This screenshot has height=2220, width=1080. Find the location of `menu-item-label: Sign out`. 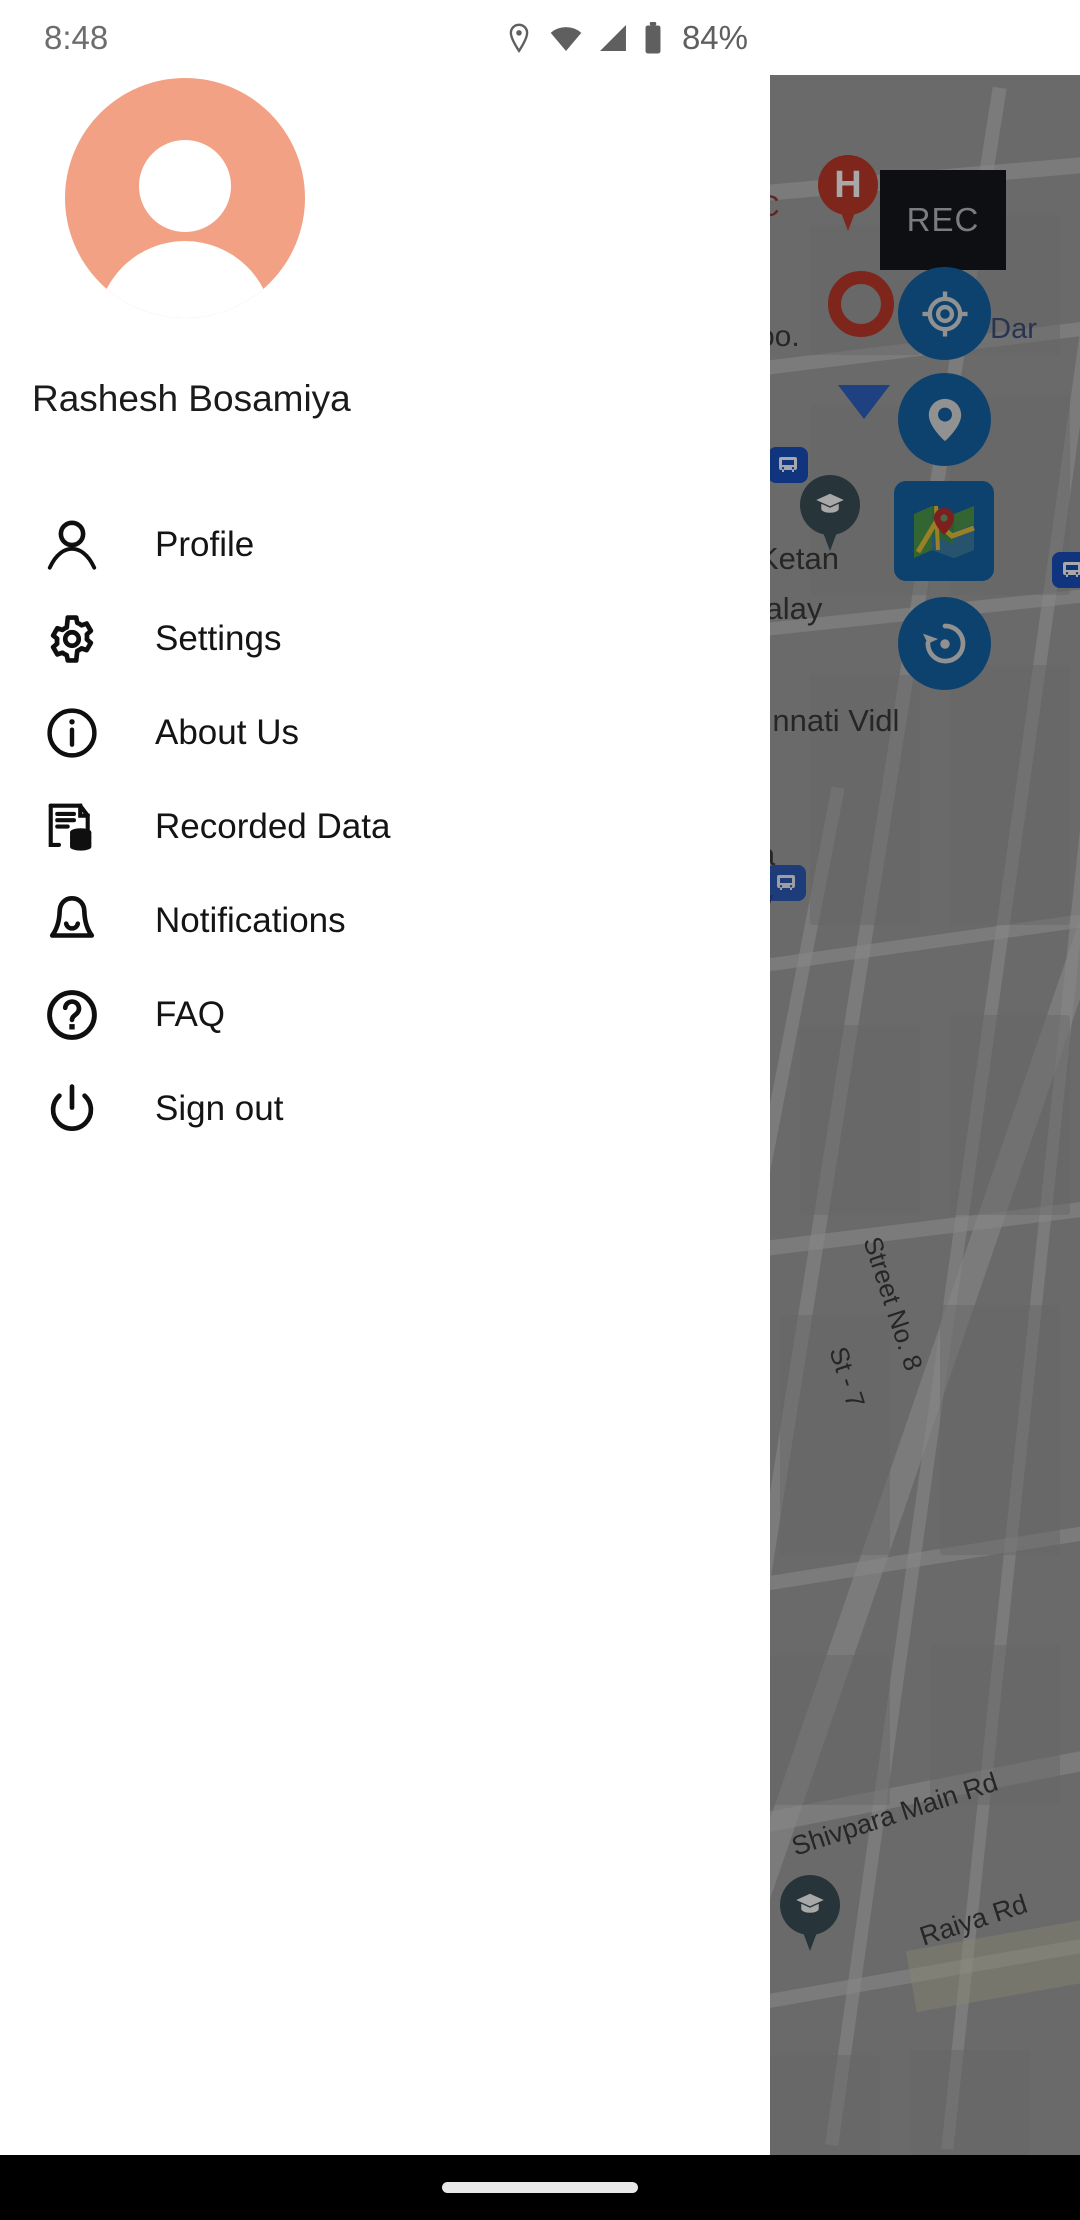

menu-item-label: Sign out is located at coordinates (219, 1108).